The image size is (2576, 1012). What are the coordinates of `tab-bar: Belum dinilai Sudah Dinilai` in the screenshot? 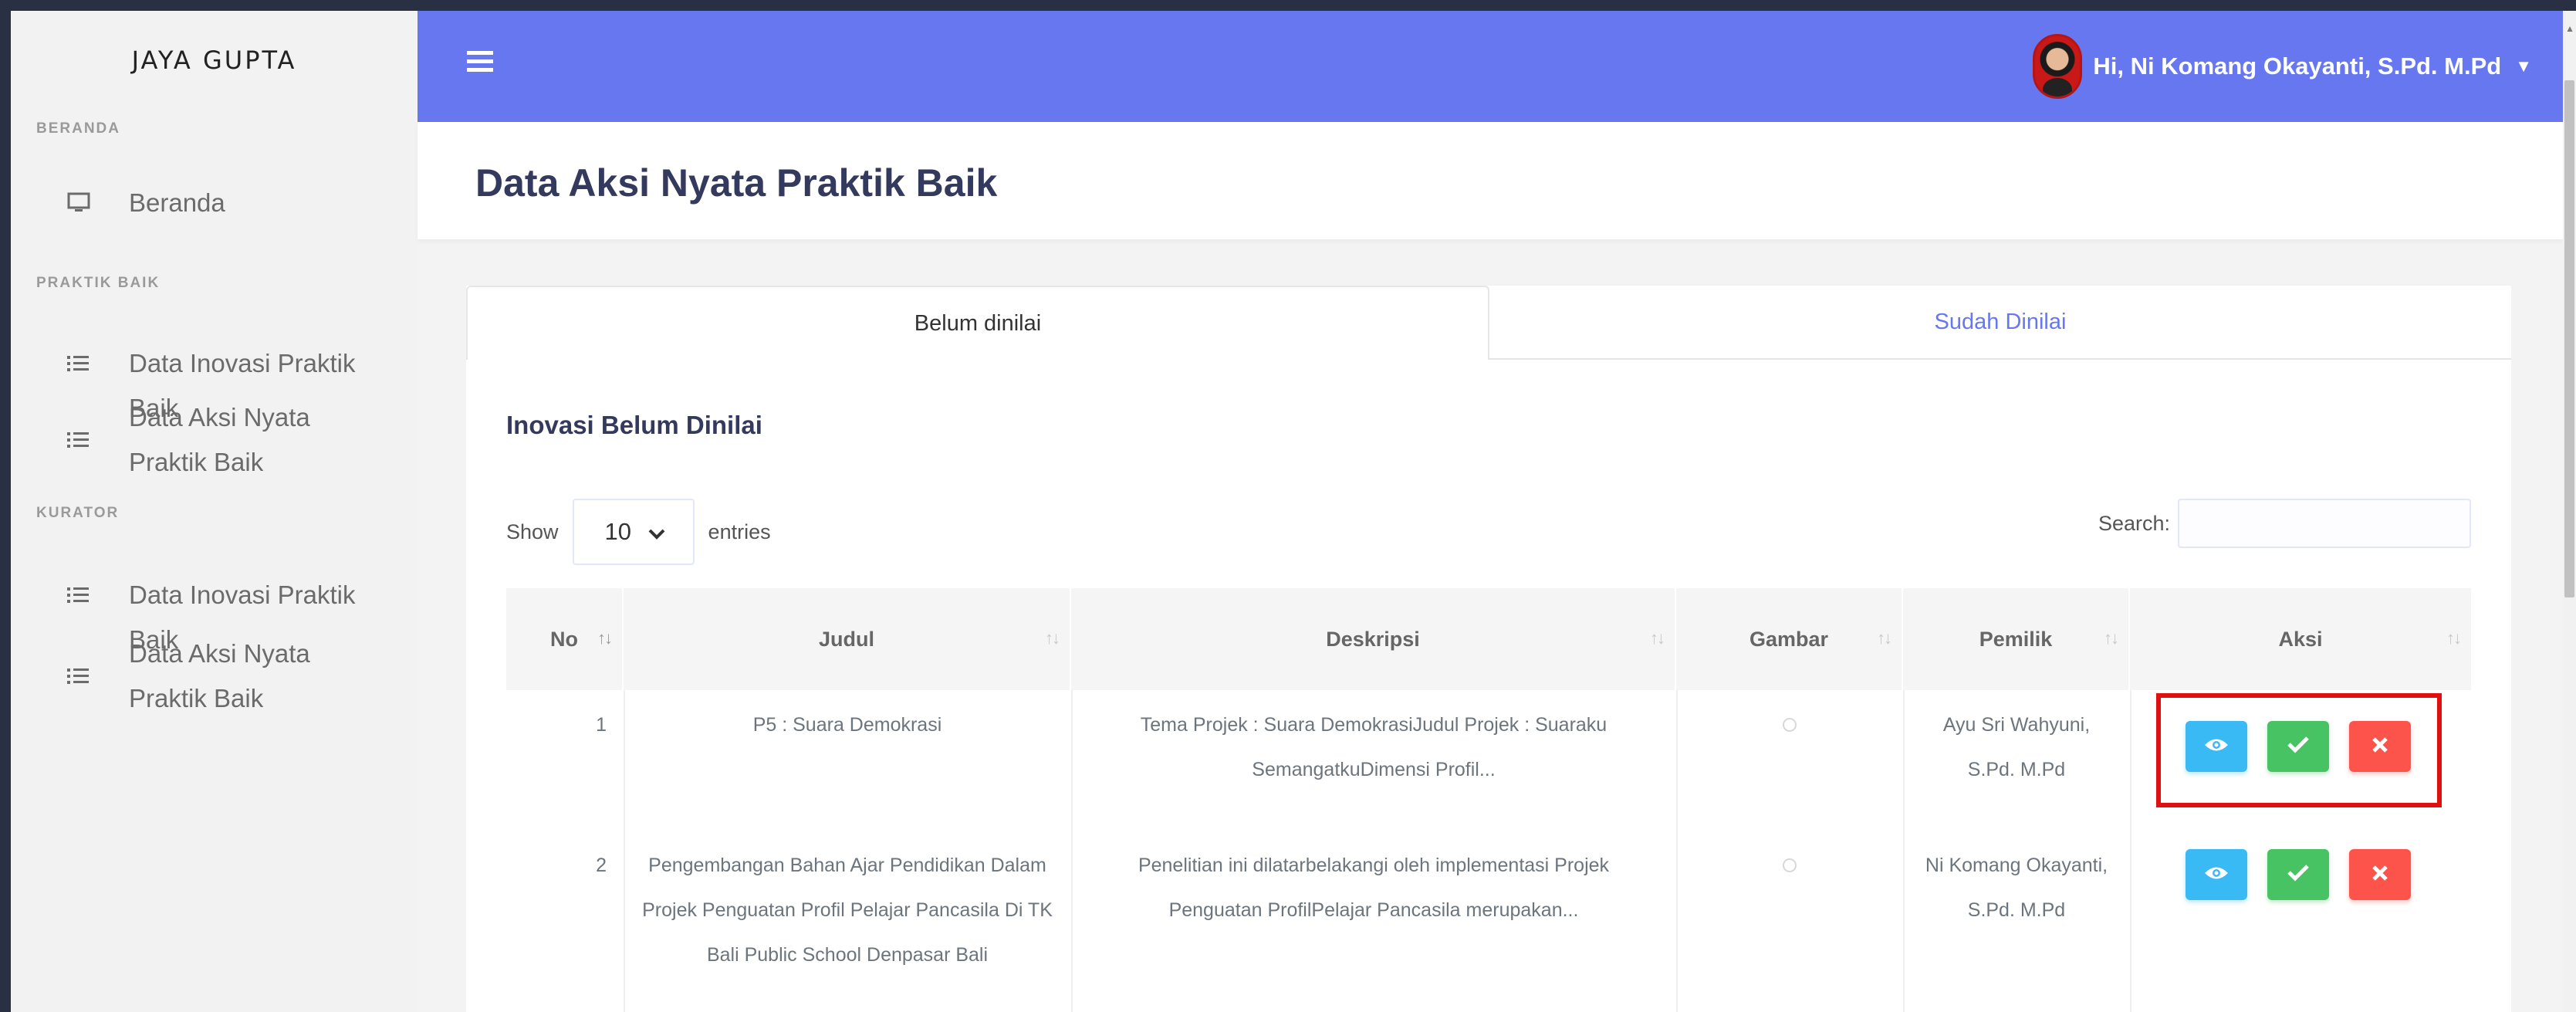 It's located at (1488, 323).